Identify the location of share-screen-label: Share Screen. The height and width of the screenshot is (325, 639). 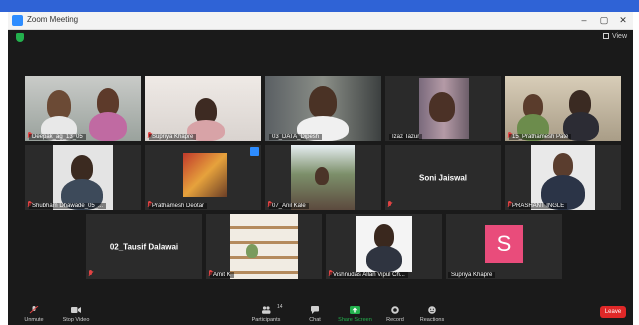
(355, 320).